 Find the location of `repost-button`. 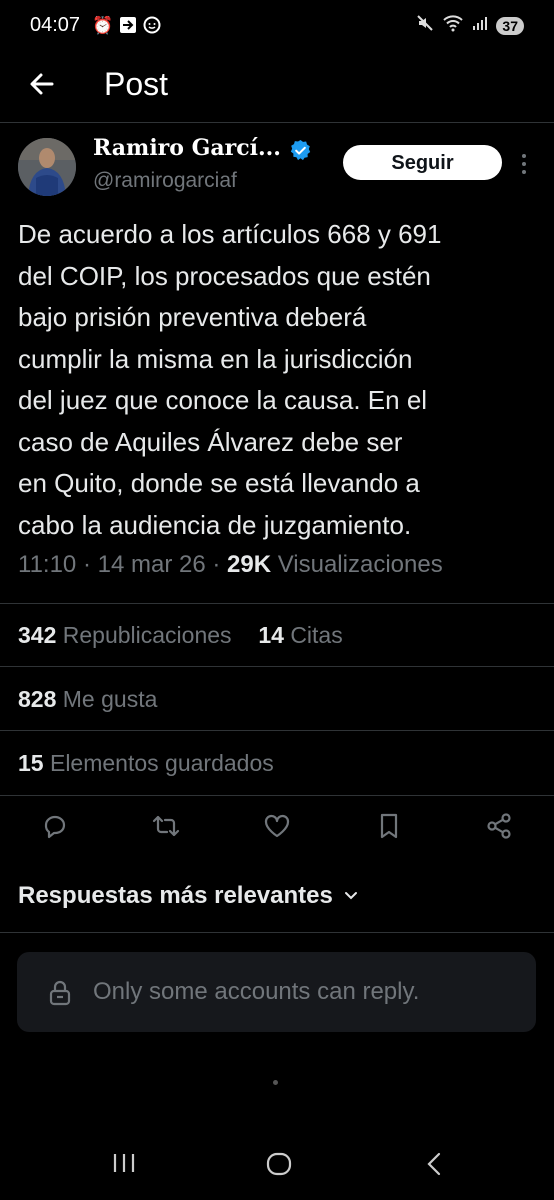

repost-button is located at coordinates (165, 826).